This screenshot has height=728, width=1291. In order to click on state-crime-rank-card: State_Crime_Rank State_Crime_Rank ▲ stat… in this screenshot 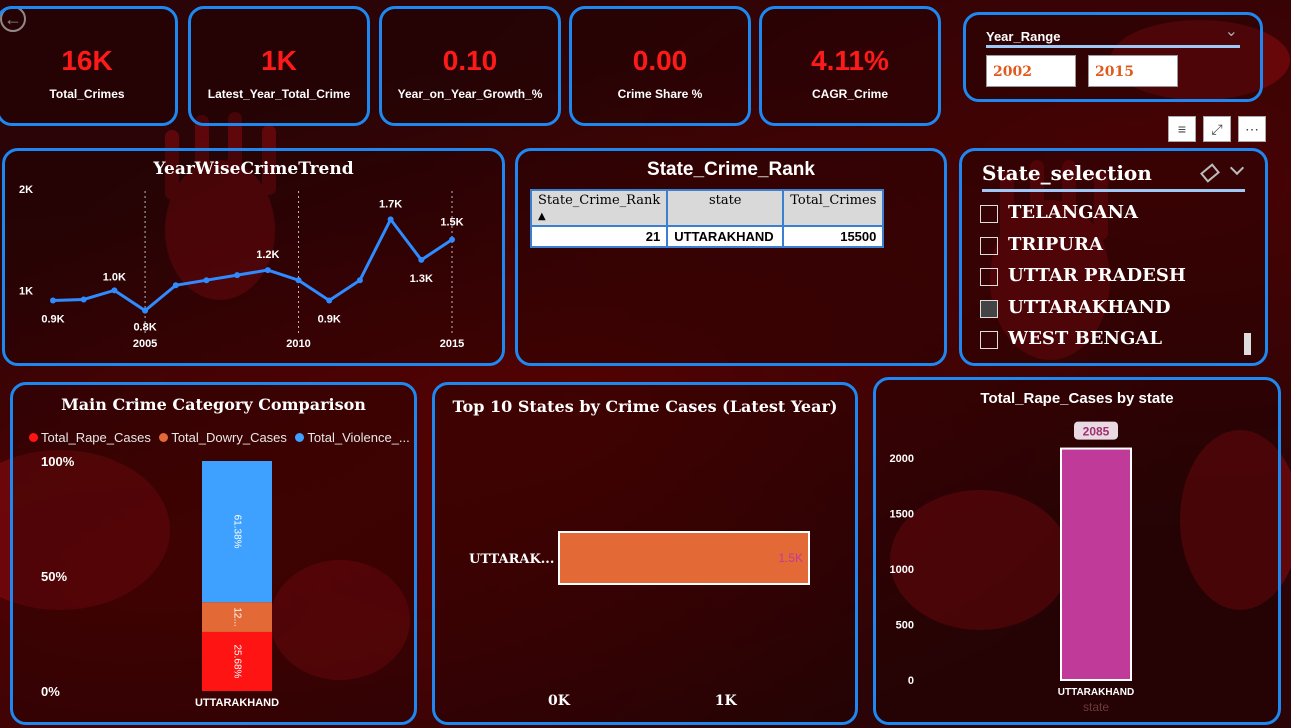, I will do `click(731, 257)`.